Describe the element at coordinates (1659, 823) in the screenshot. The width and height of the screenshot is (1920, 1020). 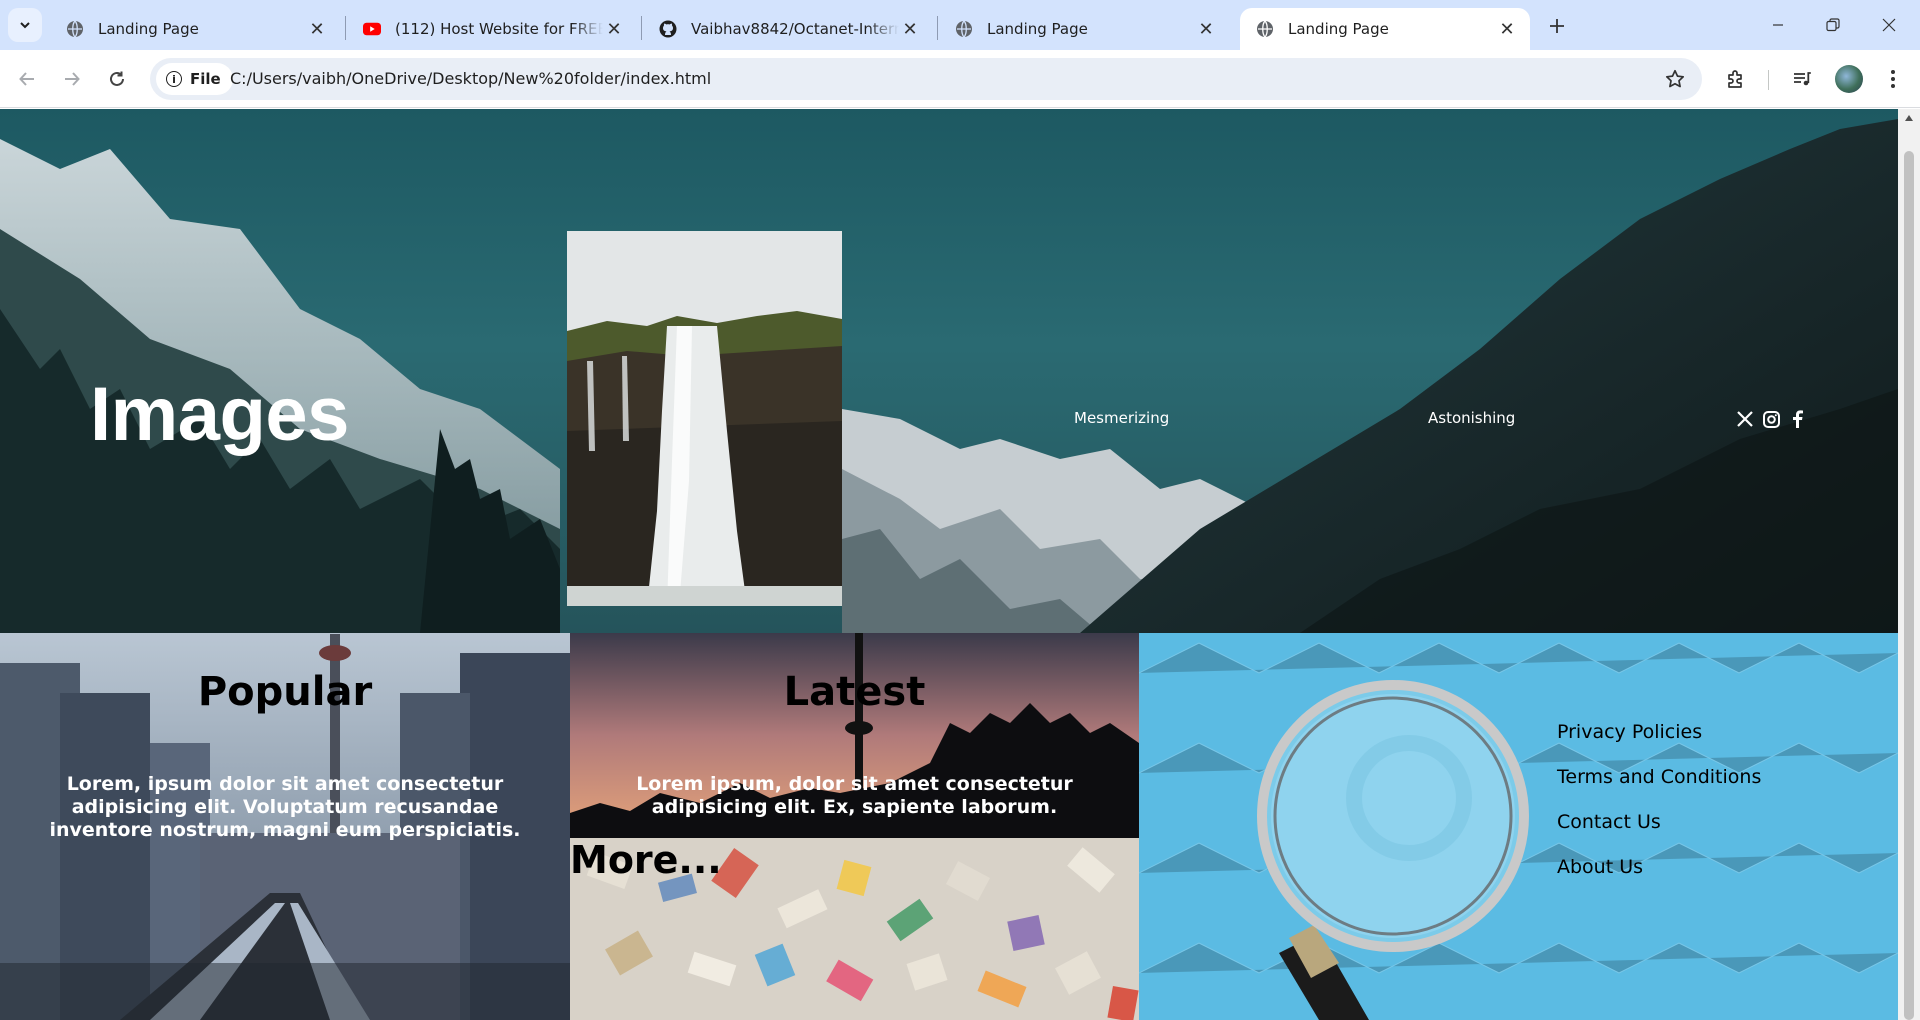
I see `link-contact-us: Contact Us` at that location.